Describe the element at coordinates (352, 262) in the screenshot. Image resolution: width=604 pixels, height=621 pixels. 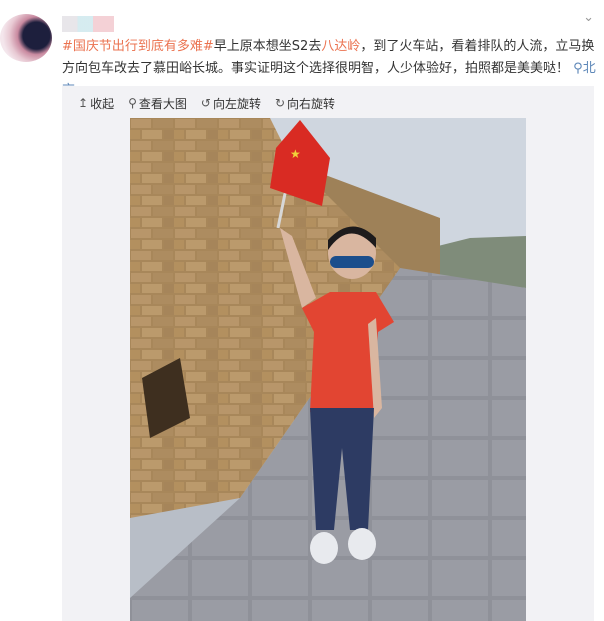
I see `sunglasses` at that location.